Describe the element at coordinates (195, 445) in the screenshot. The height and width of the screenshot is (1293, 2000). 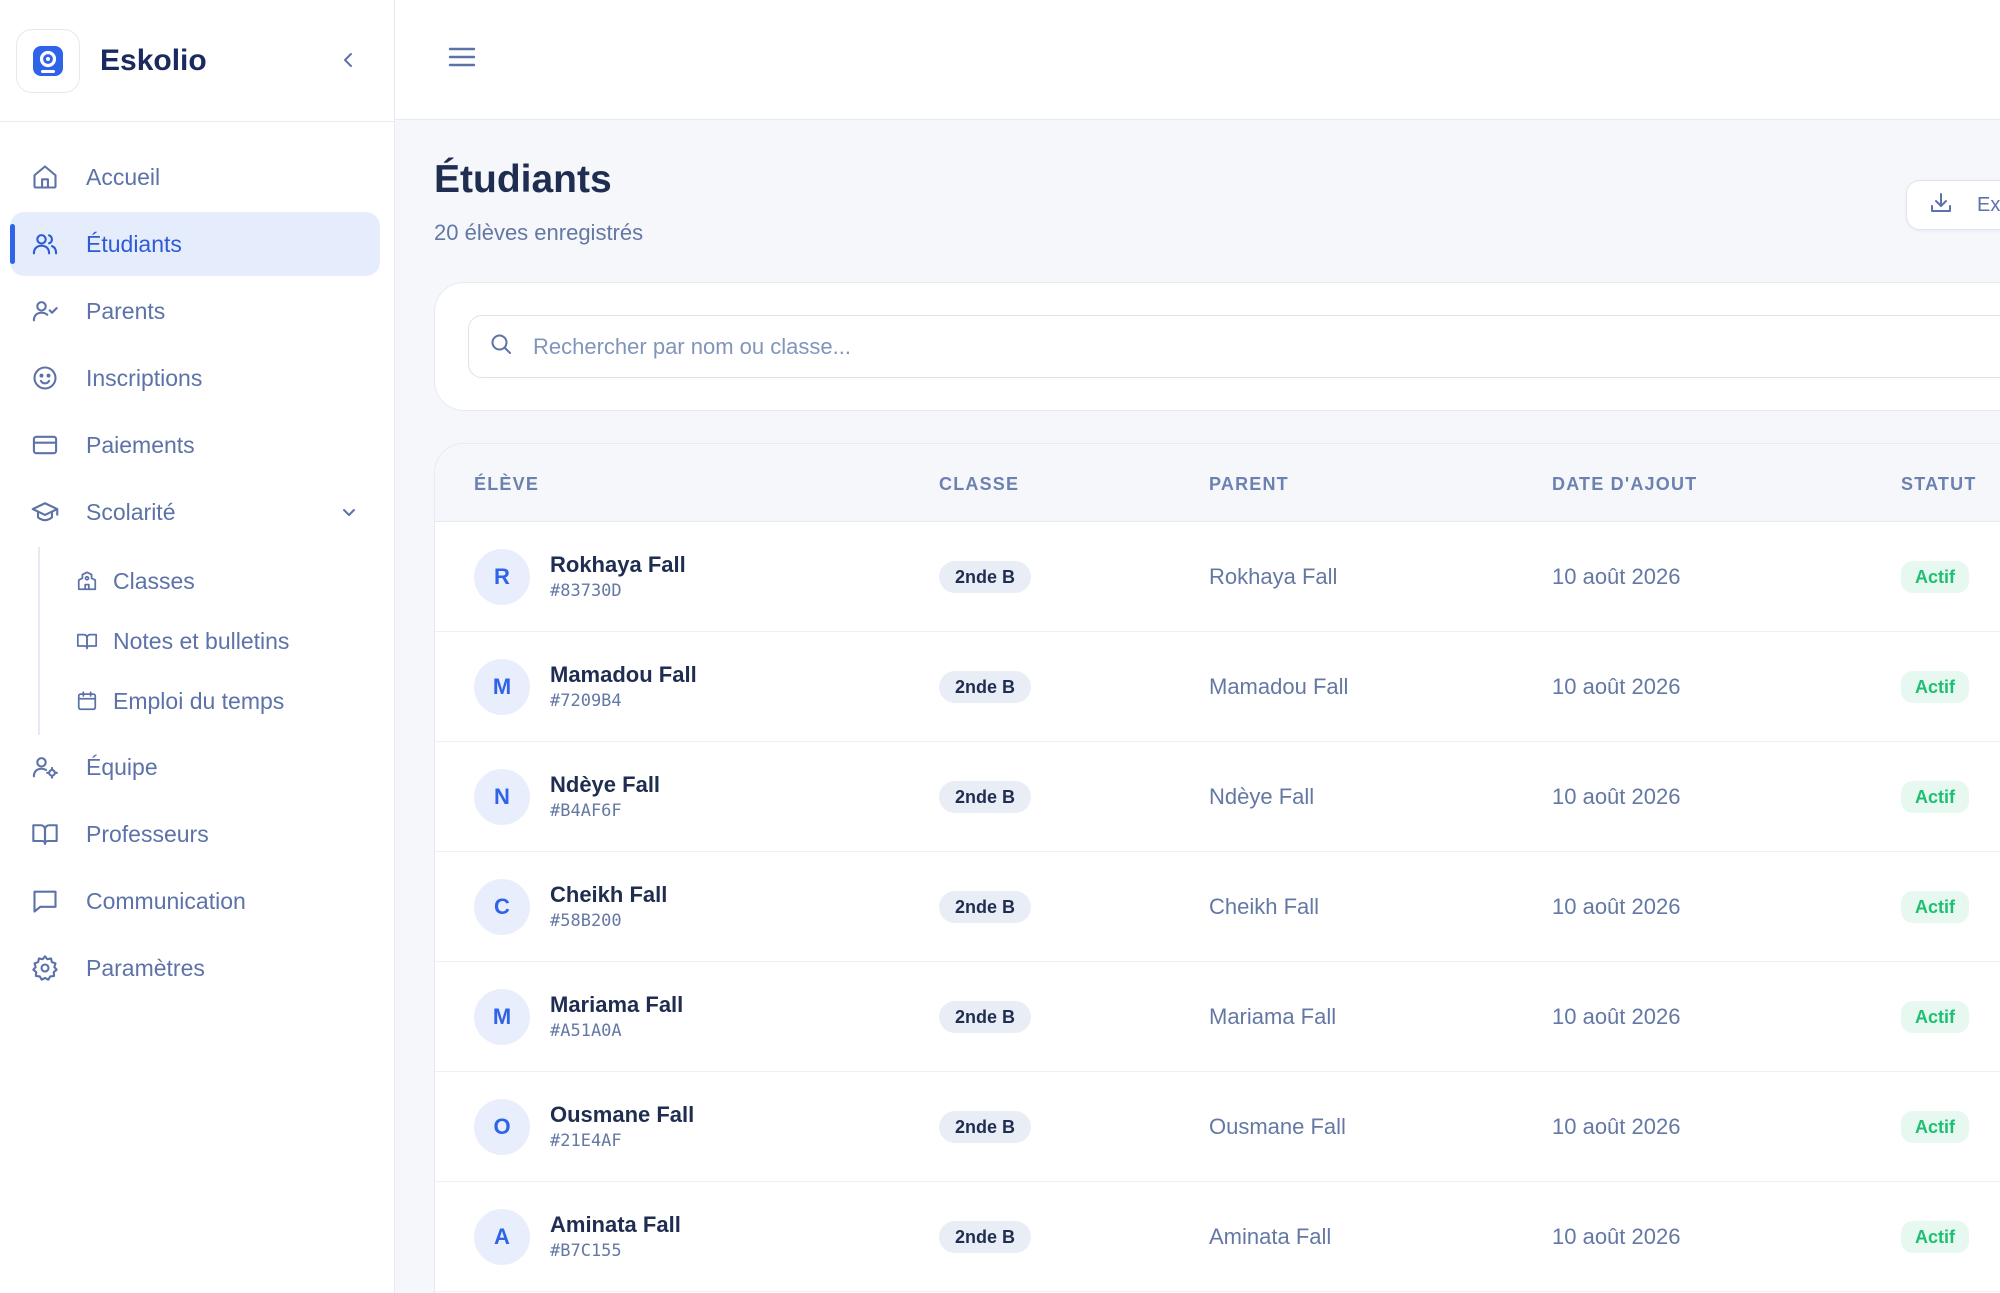
I see `sidebar-item-paiements: Paiements` at that location.